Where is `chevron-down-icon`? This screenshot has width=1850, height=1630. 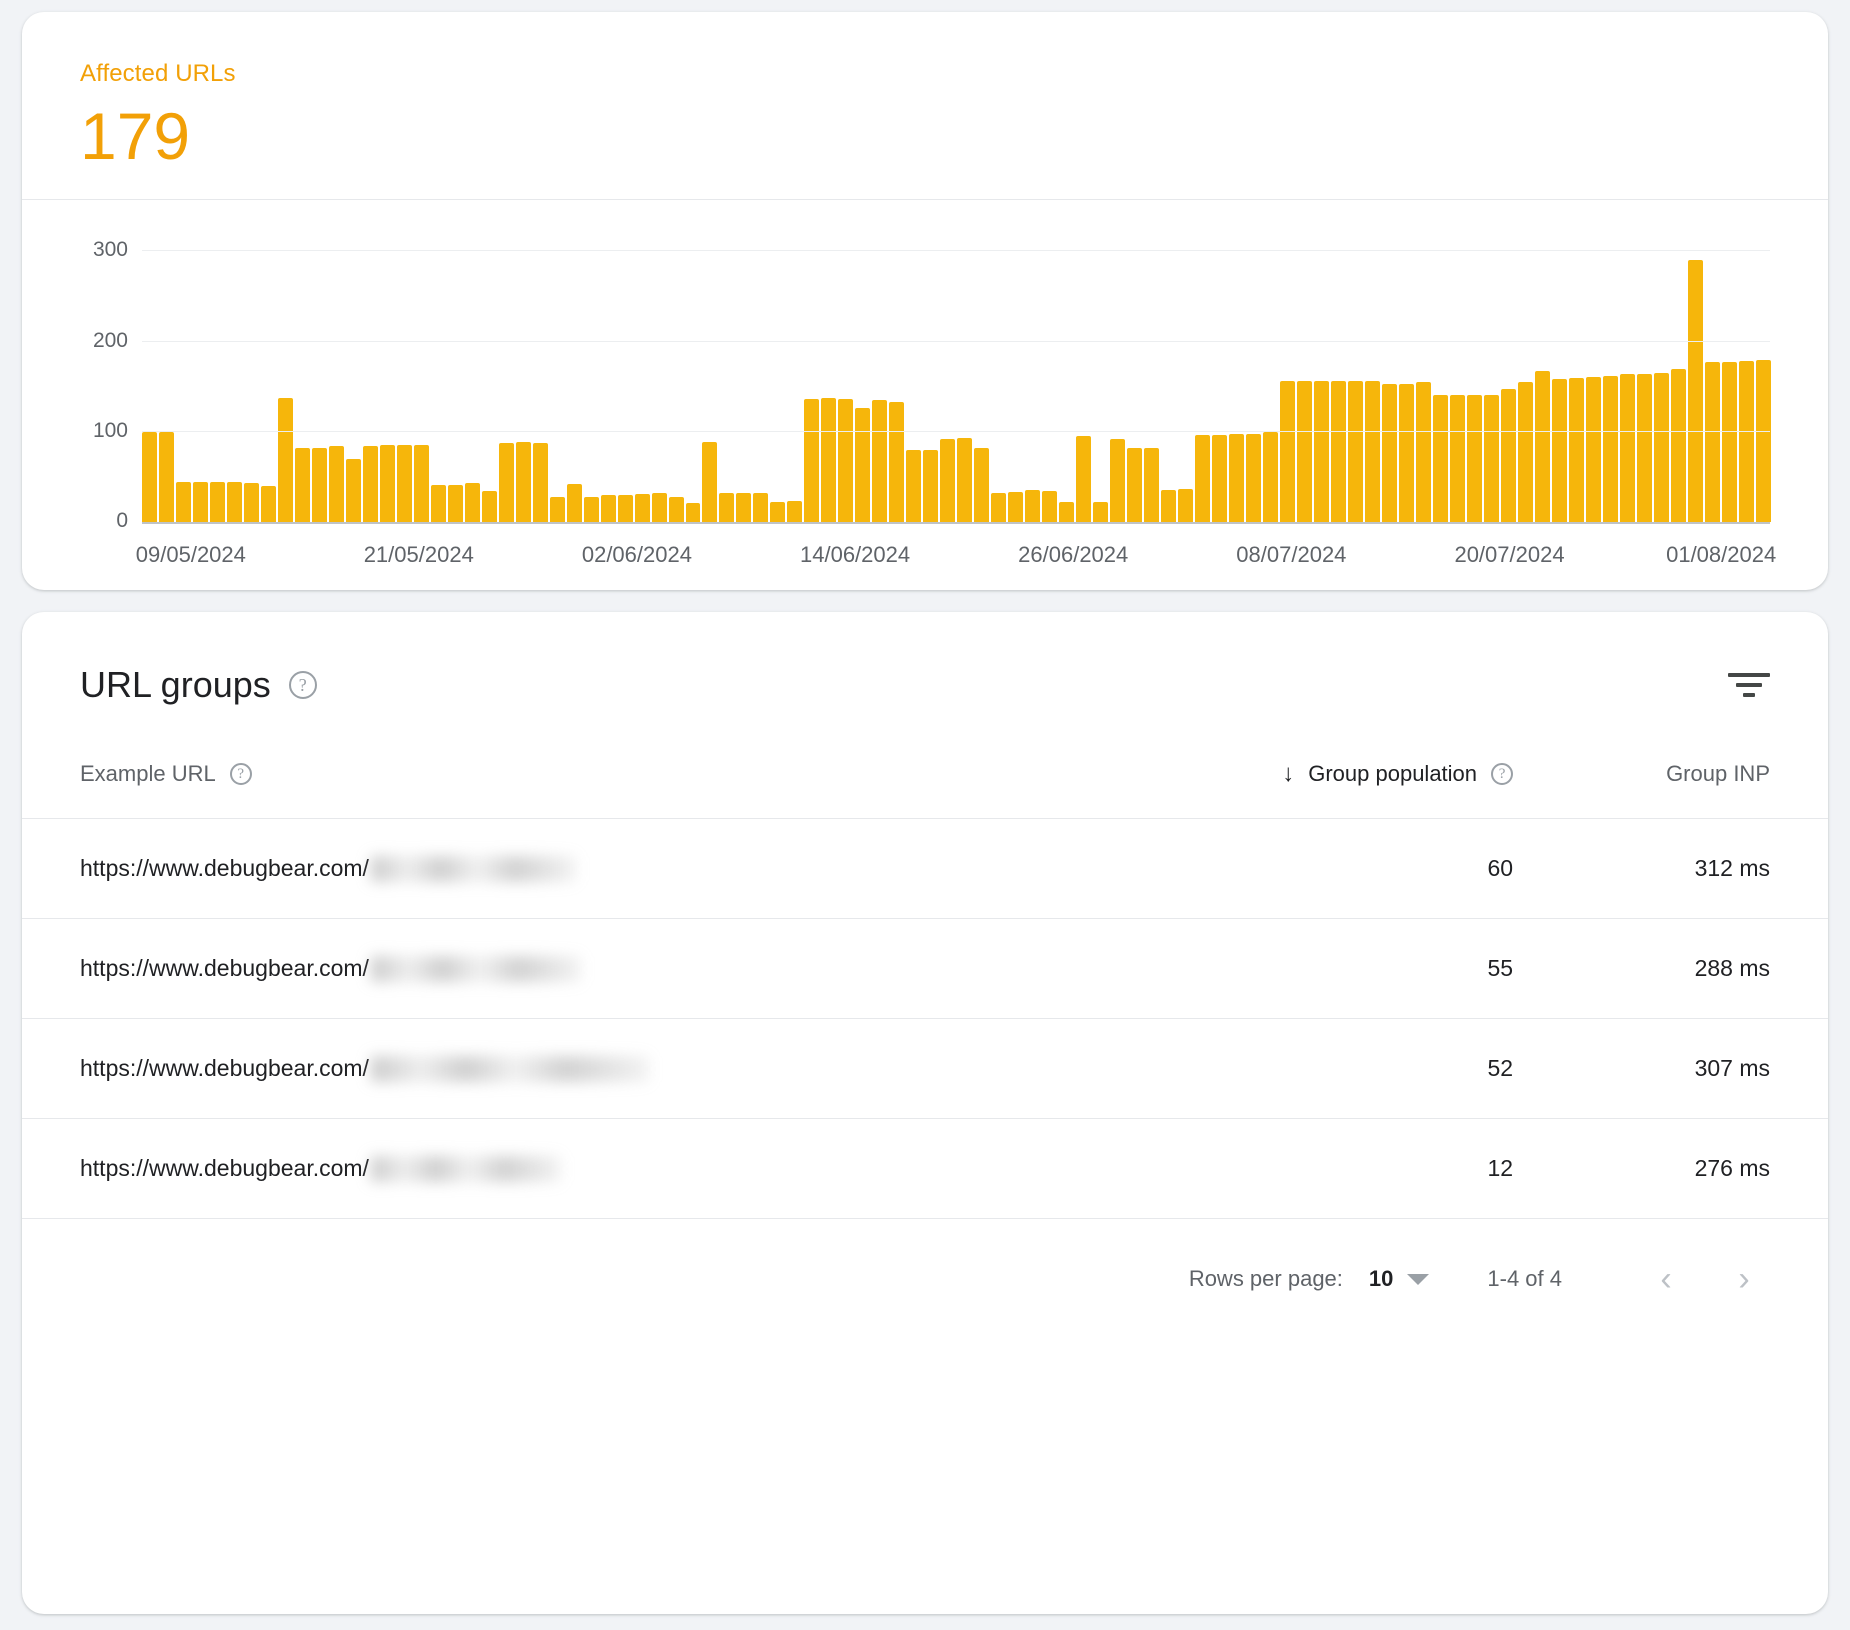 chevron-down-icon is located at coordinates (1418, 1279).